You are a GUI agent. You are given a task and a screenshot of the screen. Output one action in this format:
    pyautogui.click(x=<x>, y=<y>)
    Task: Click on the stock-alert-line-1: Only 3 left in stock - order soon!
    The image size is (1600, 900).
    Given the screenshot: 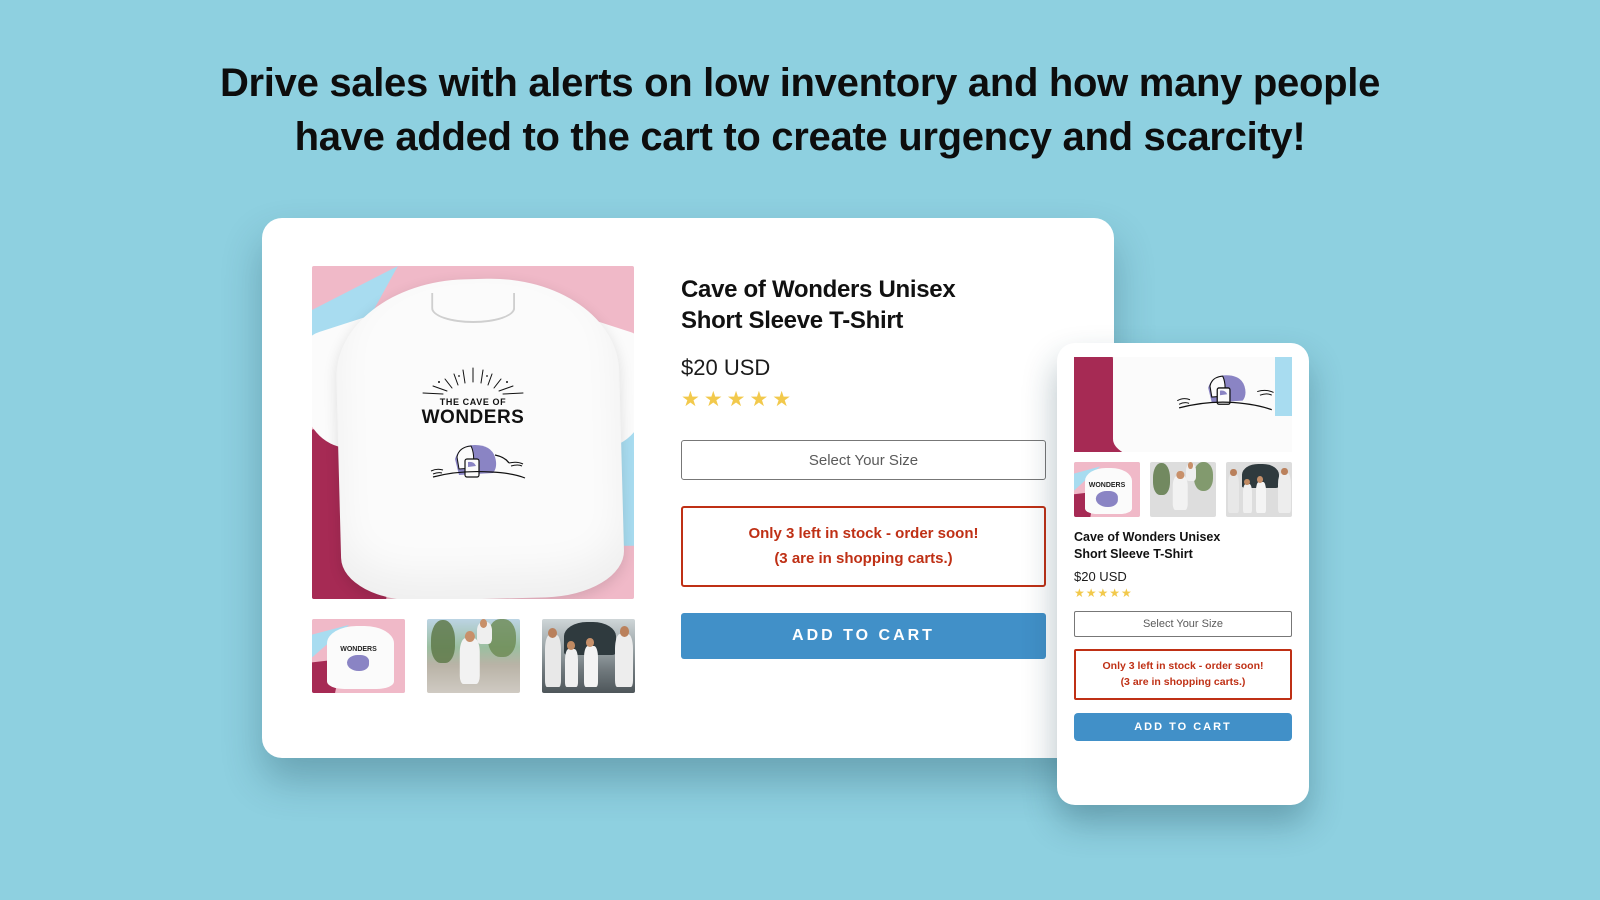 What is the action you would take?
    pyautogui.click(x=863, y=533)
    